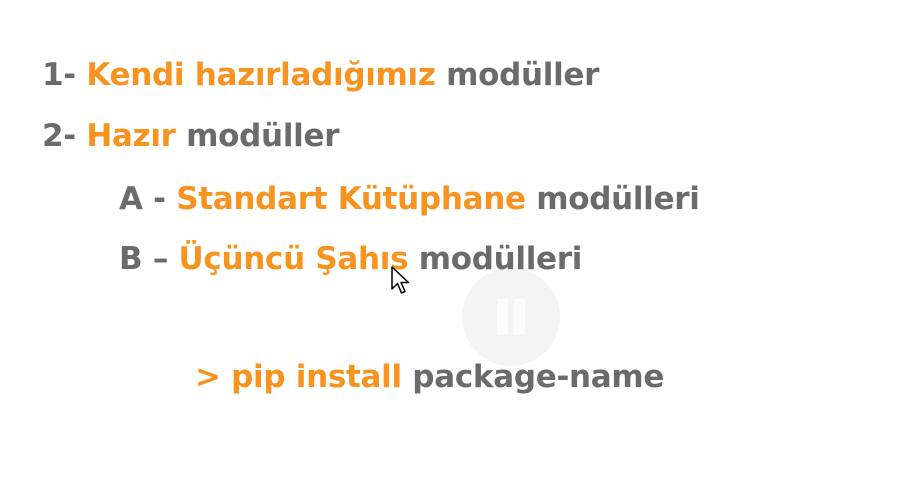 This screenshot has height=492, width=902. I want to click on sublist-item-a: A - Standart Kütüphane modülleri, so click(409, 199).